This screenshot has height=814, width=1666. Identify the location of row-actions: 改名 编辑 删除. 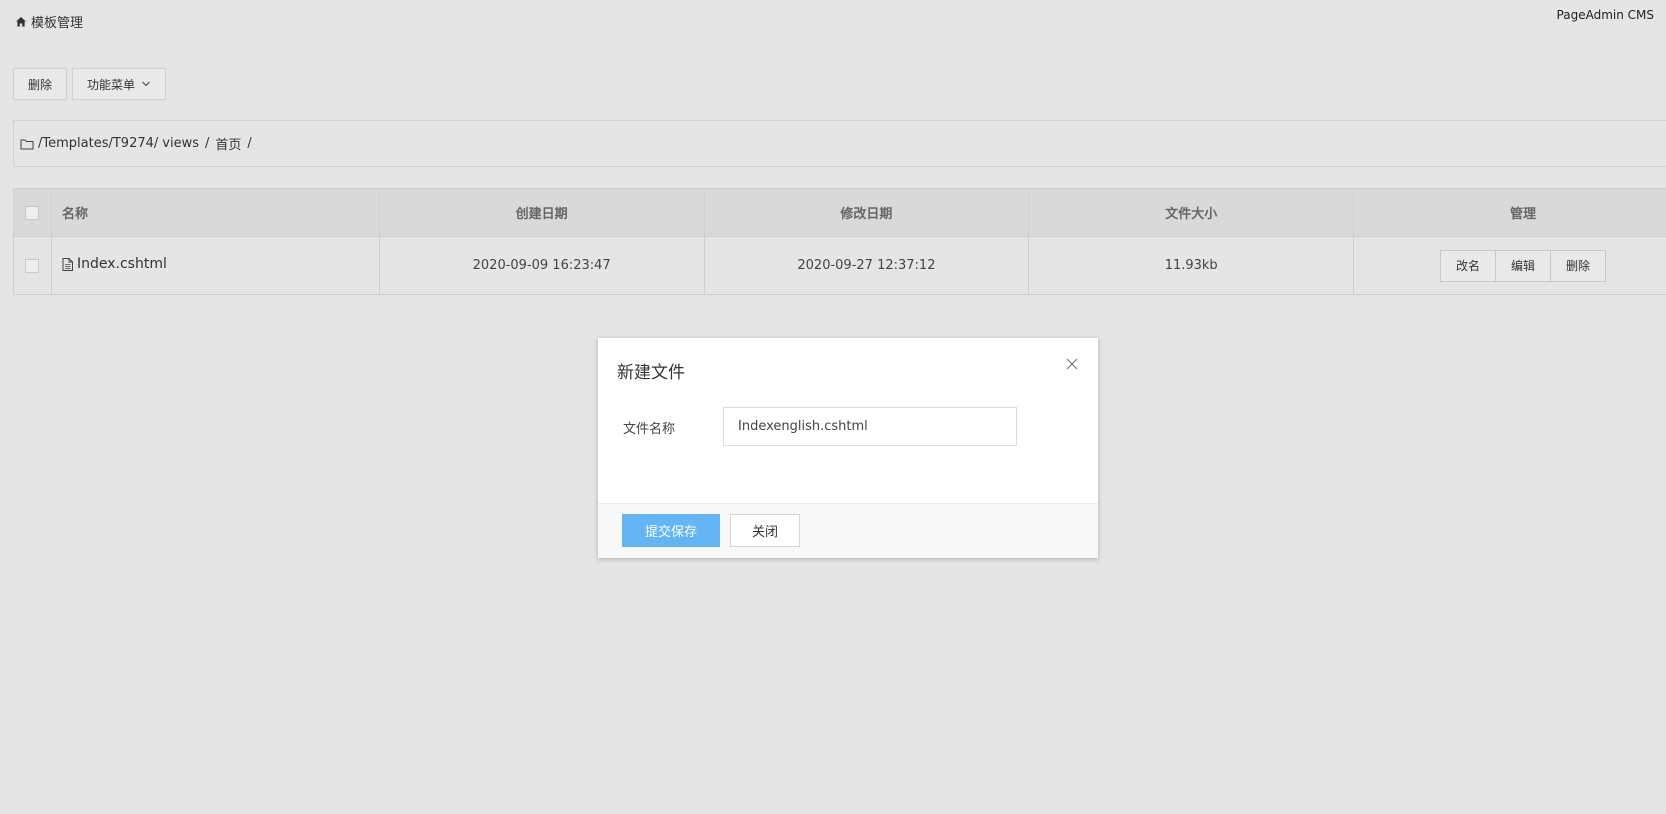
(1509, 265).